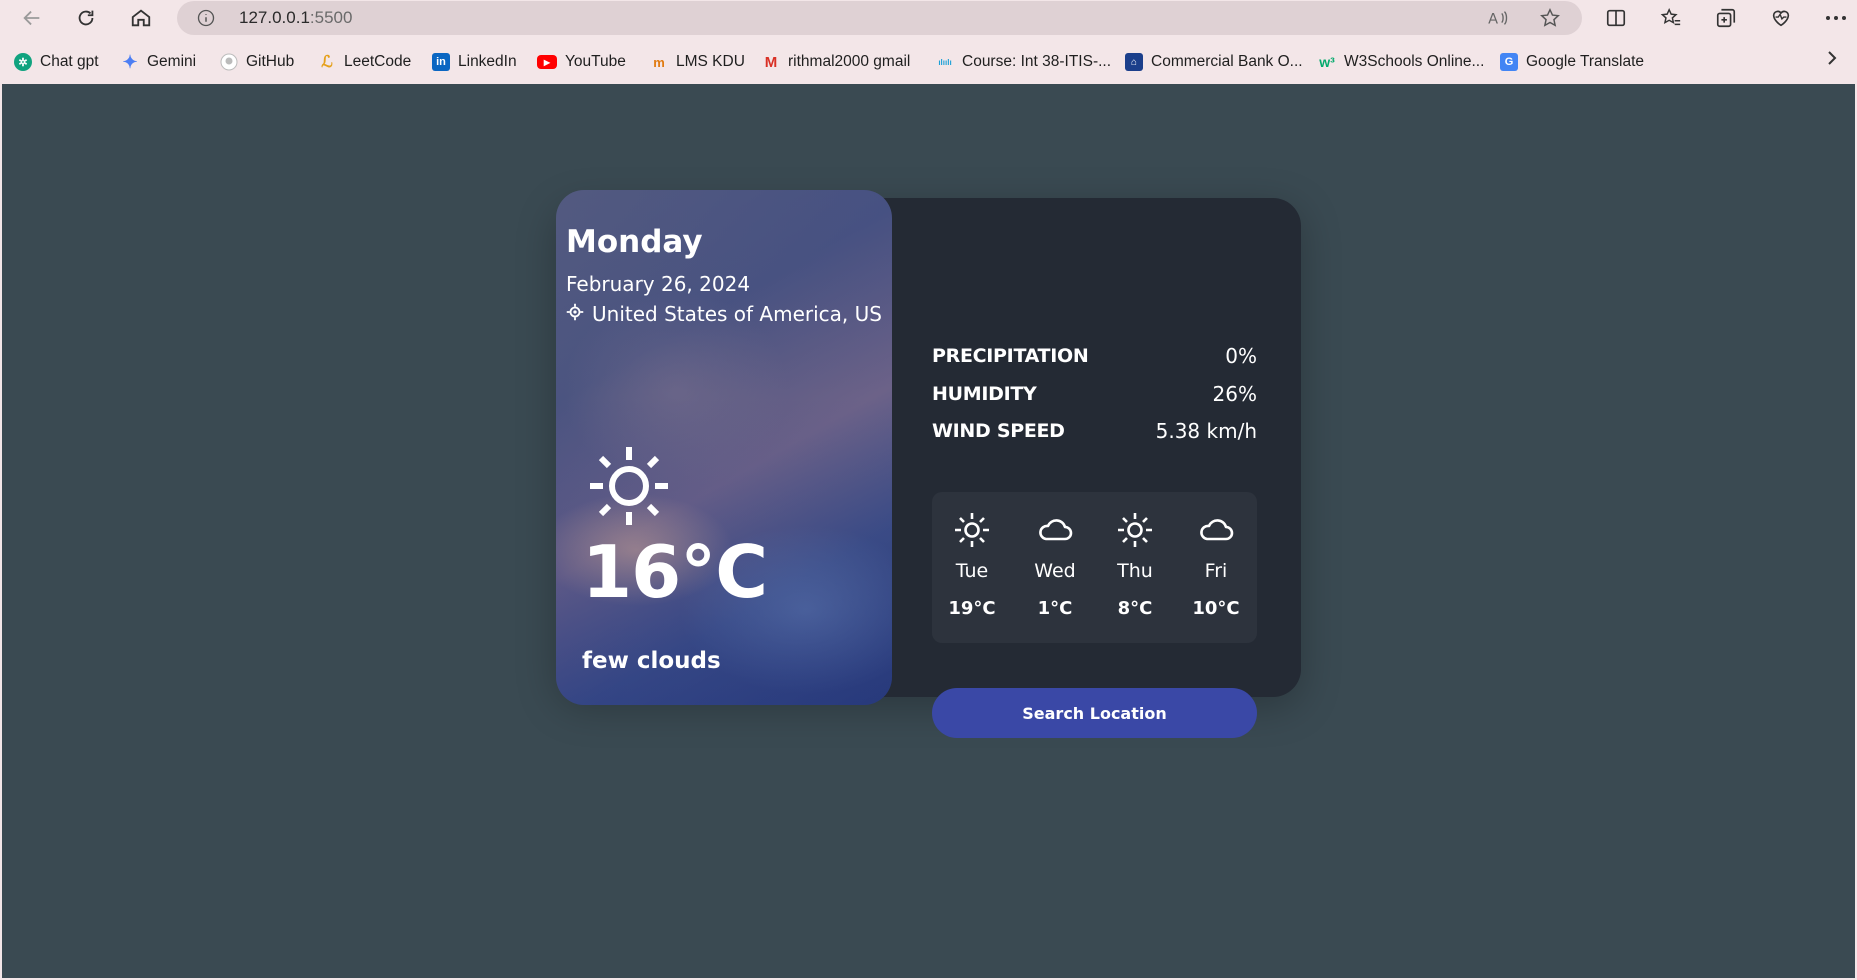  What do you see at coordinates (659, 62) in the screenshot?
I see `lms-icon: m` at bounding box center [659, 62].